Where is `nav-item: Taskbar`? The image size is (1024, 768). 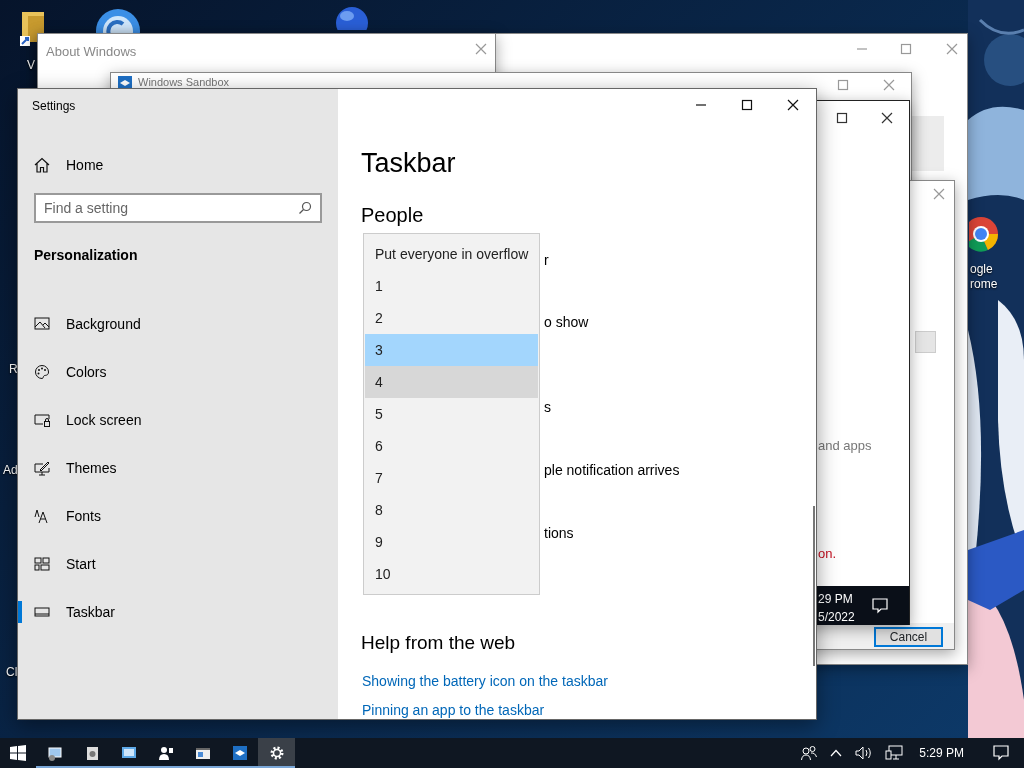 nav-item: Taskbar is located at coordinates (178, 612).